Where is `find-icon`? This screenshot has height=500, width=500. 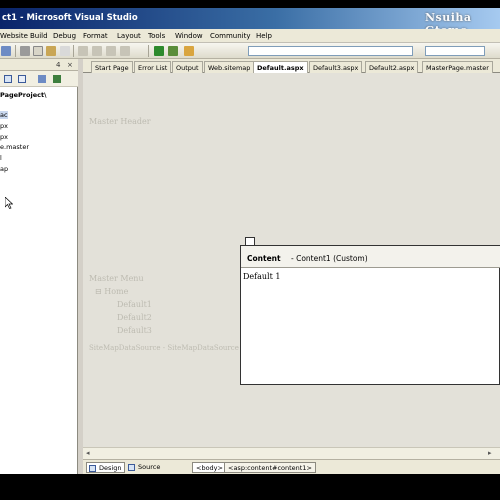
find-icon is located at coordinates (173, 51).